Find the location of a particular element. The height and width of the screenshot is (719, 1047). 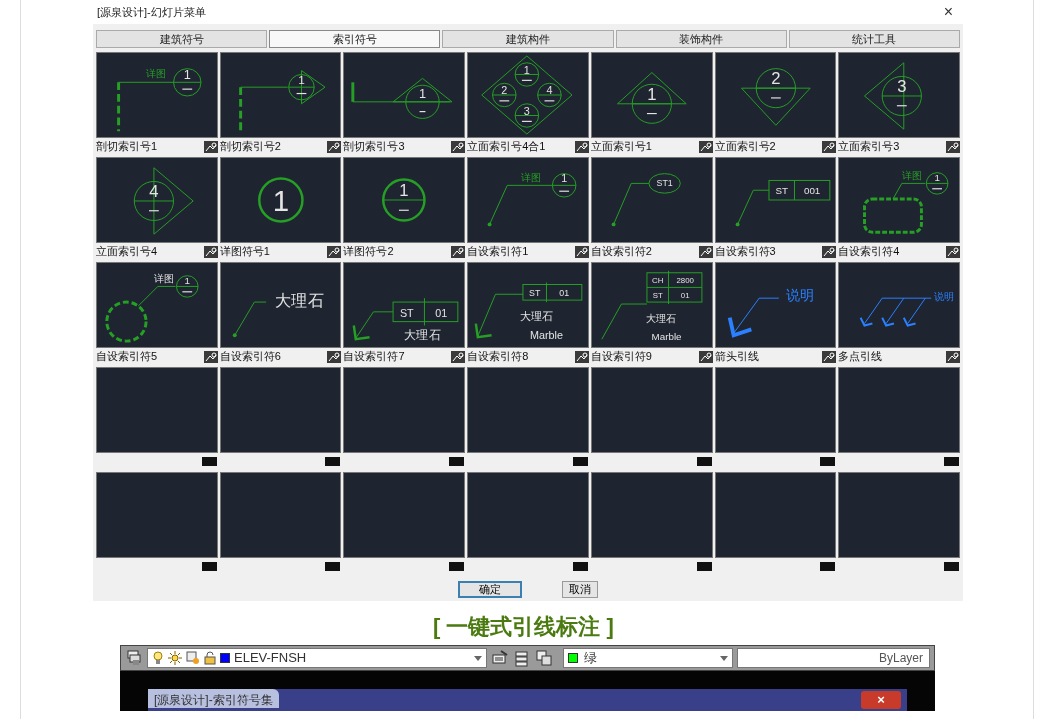

slide-thumbnail: 1 2 4 3 is located at coordinates (528, 95).